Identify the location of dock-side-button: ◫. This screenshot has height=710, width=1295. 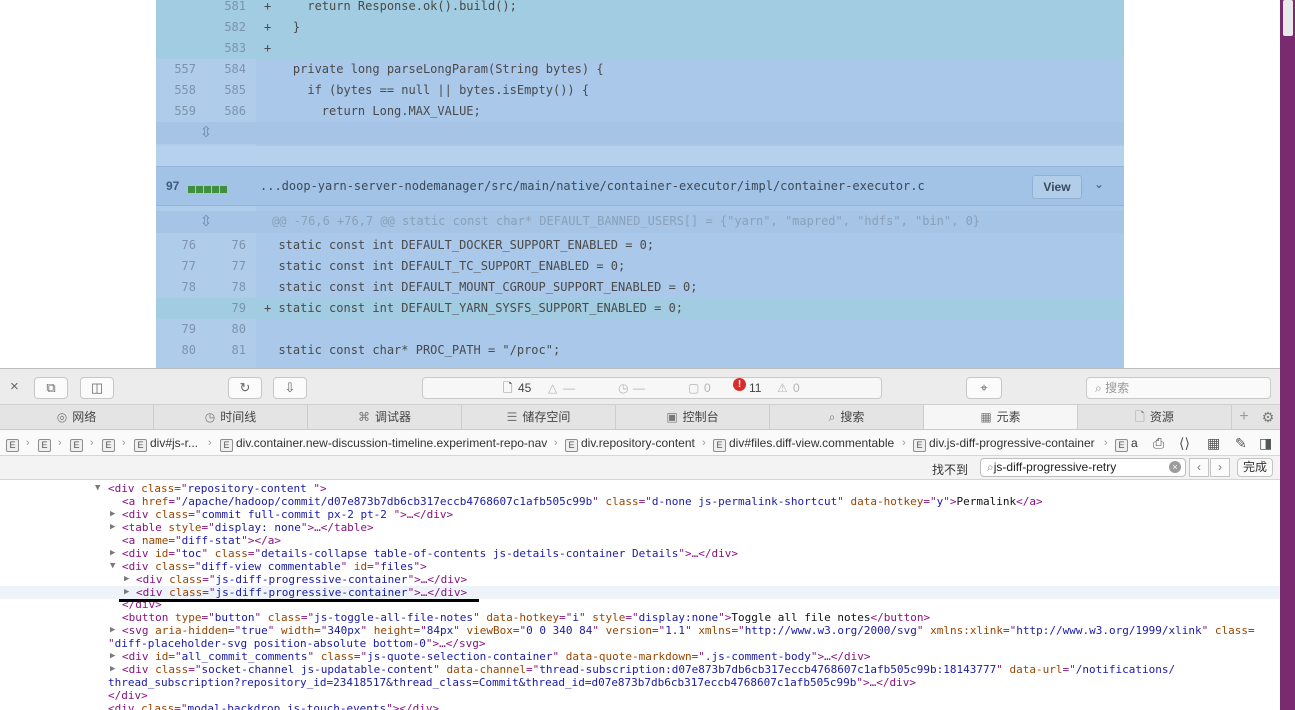
(97, 388).